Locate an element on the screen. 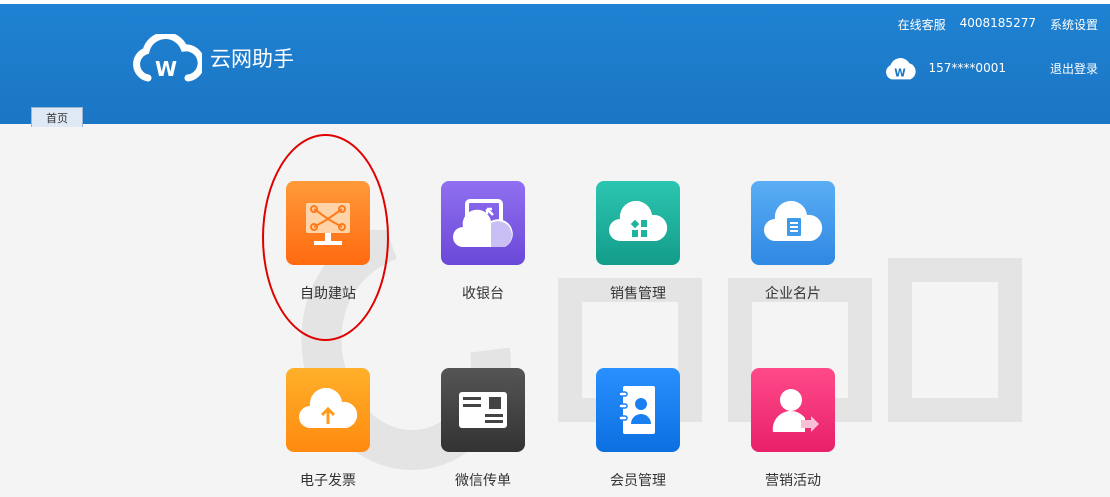 This screenshot has height=497, width=1110. upload-cloud-icon is located at coordinates (328, 410).